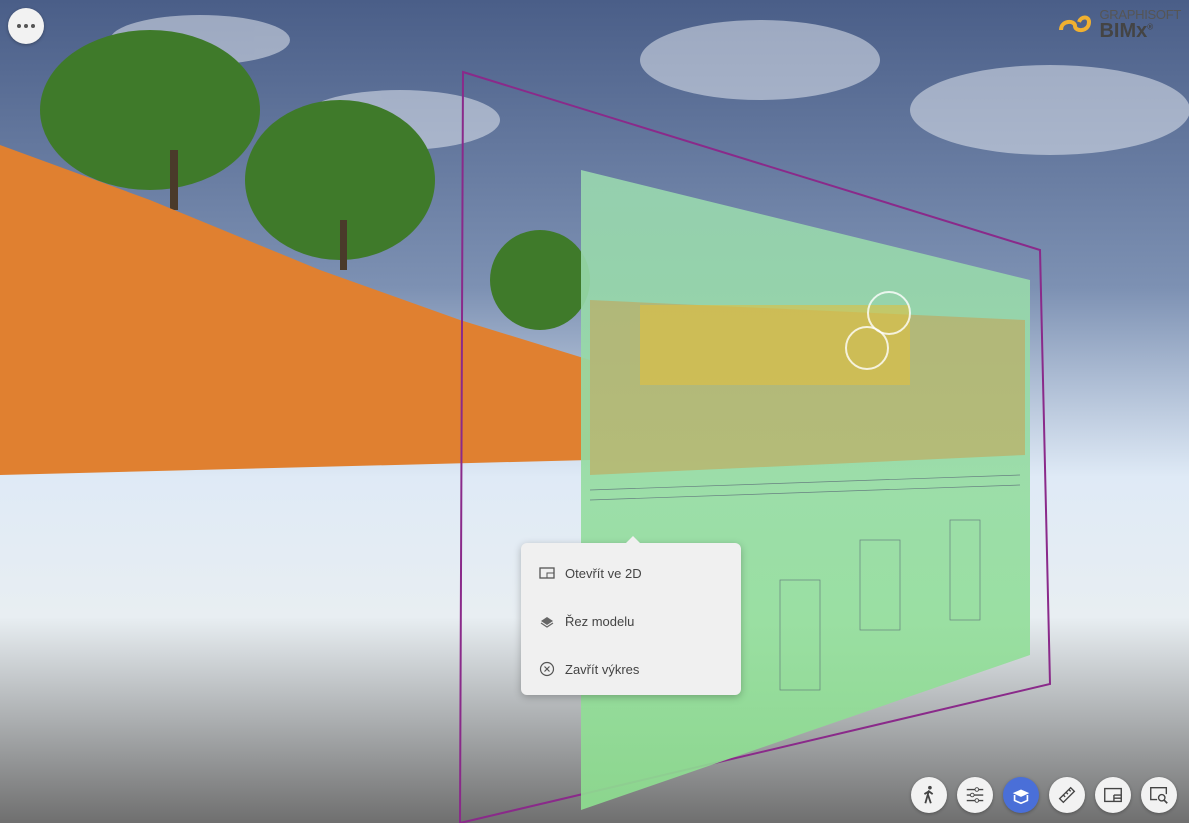  I want to click on measure-button, so click(1067, 795).